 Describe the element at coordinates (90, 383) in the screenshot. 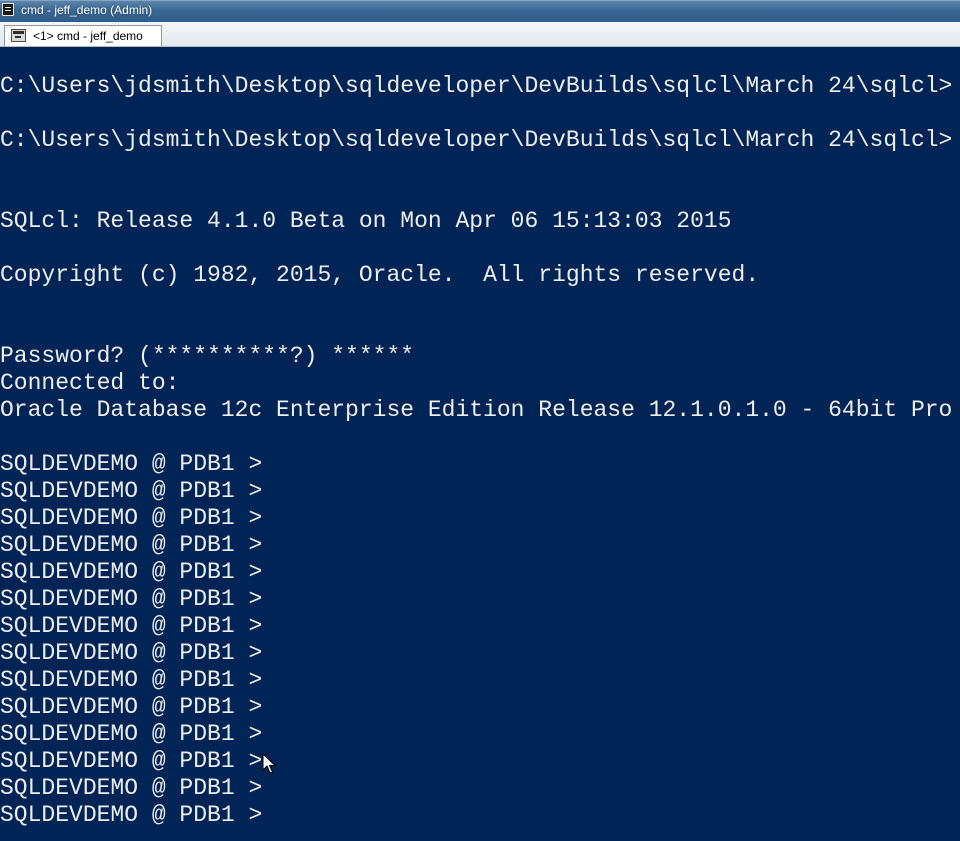

I see `terminal-line: Connected to:` at that location.